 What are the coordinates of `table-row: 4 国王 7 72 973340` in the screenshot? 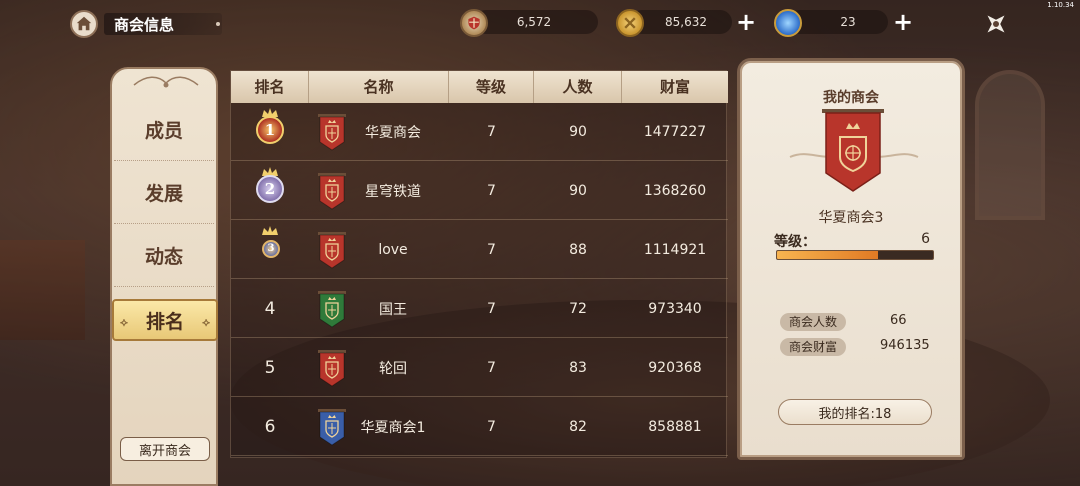 It's located at (479, 309).